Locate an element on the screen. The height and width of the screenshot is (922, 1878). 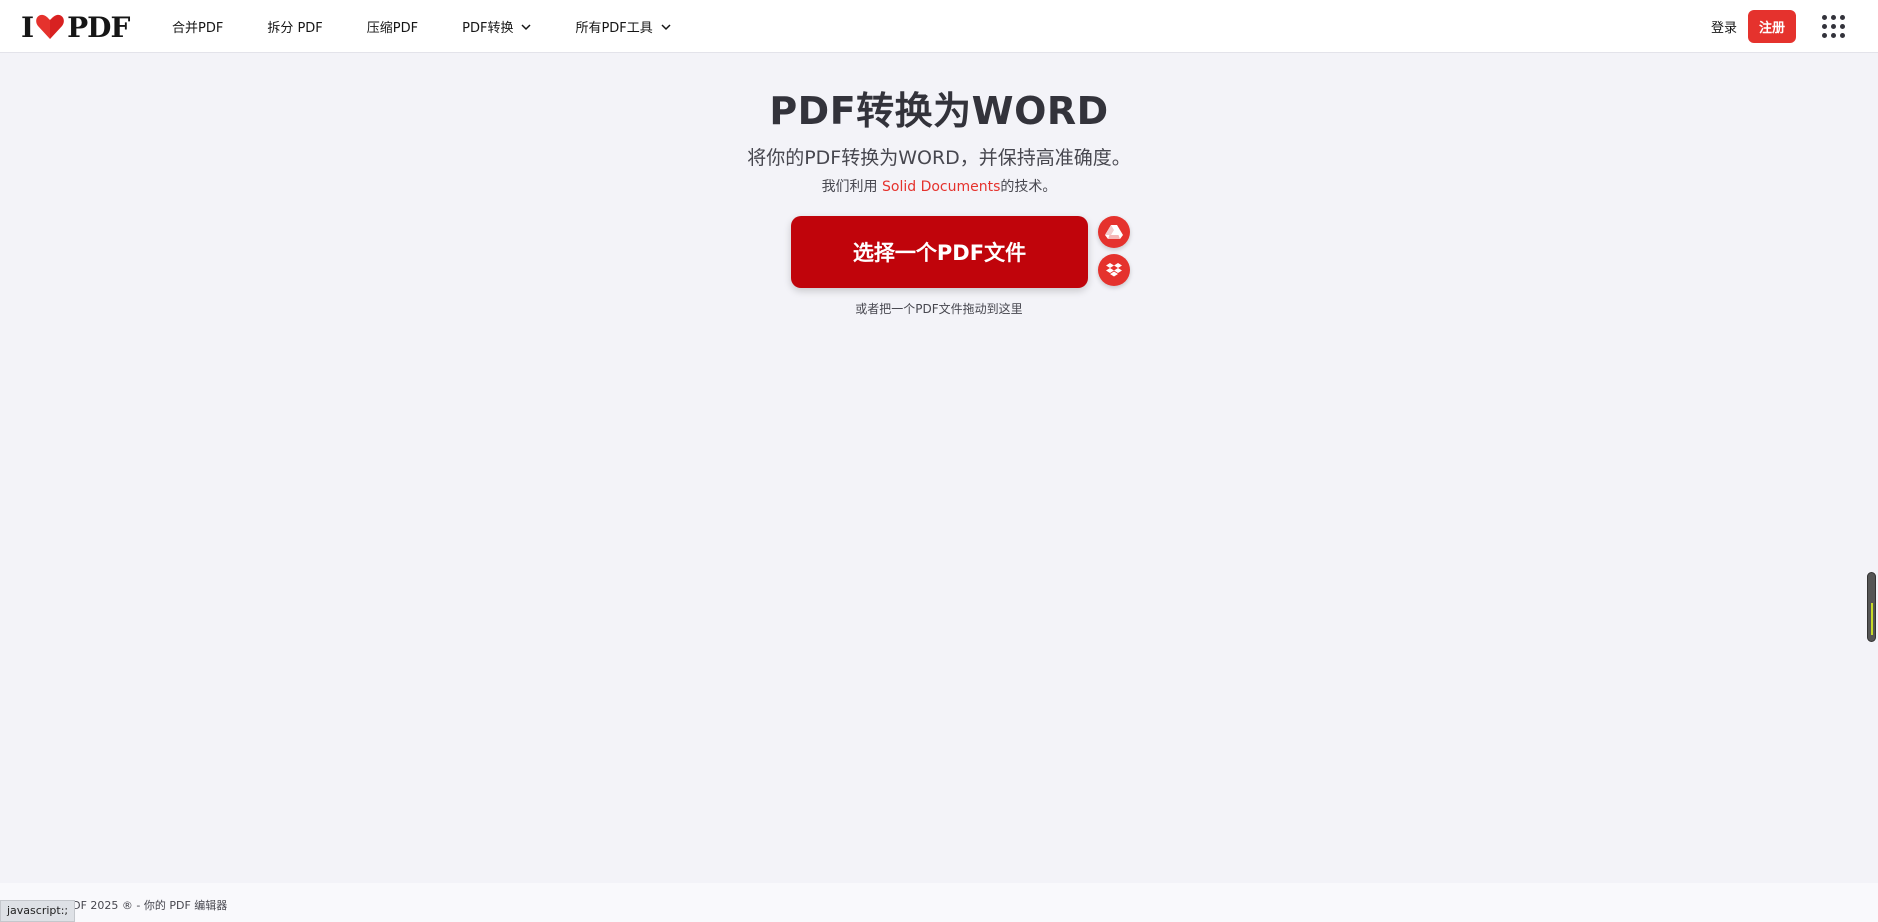
nav-label: 所有PDF工具 is located at coordinates (614, 28).